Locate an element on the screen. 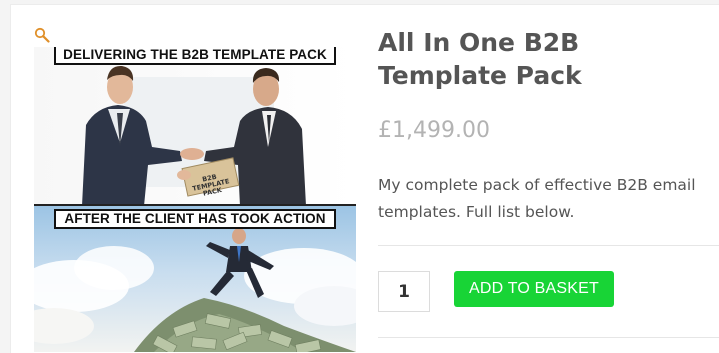  product-title: All In One B2B Template Pack is located at coordinates (480, 59).